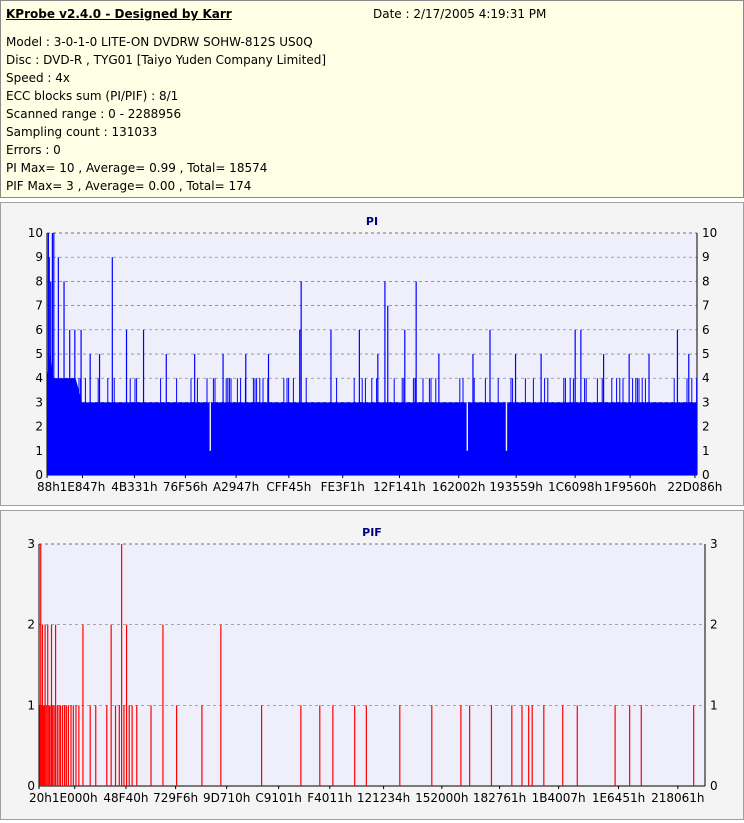 The width and height of the screenshot is (744, 823). Describe the element at coordinates (706, 354) in the screenshot. I see `pi-ytick-right: 5` at that location.